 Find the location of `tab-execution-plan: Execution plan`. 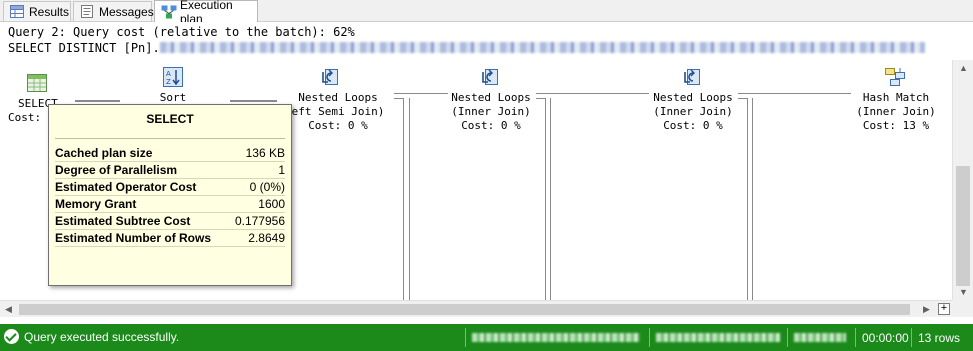

tab-execution-plan: Execution plan is located at coordinates (206, 13).